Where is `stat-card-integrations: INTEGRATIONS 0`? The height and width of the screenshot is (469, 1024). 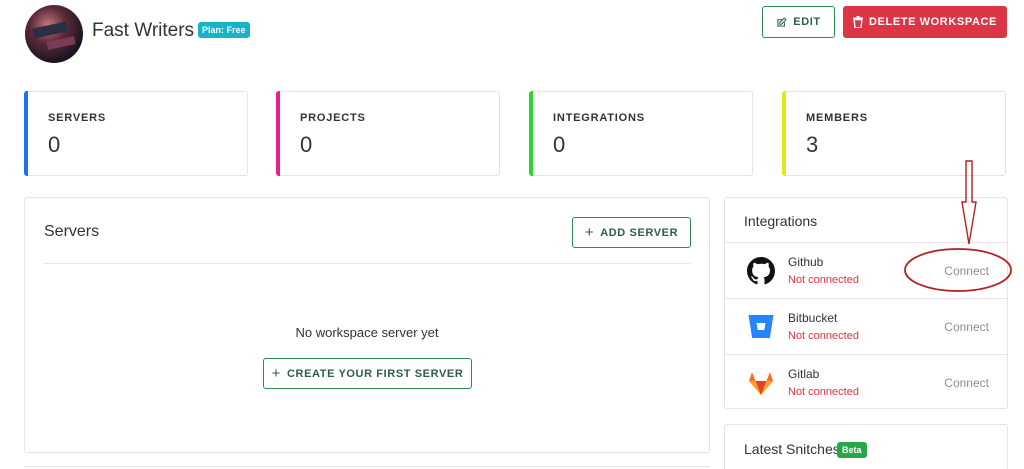 stat-card-integrations: INTEGRATIONS 0 is located at coordinates (641, 133).